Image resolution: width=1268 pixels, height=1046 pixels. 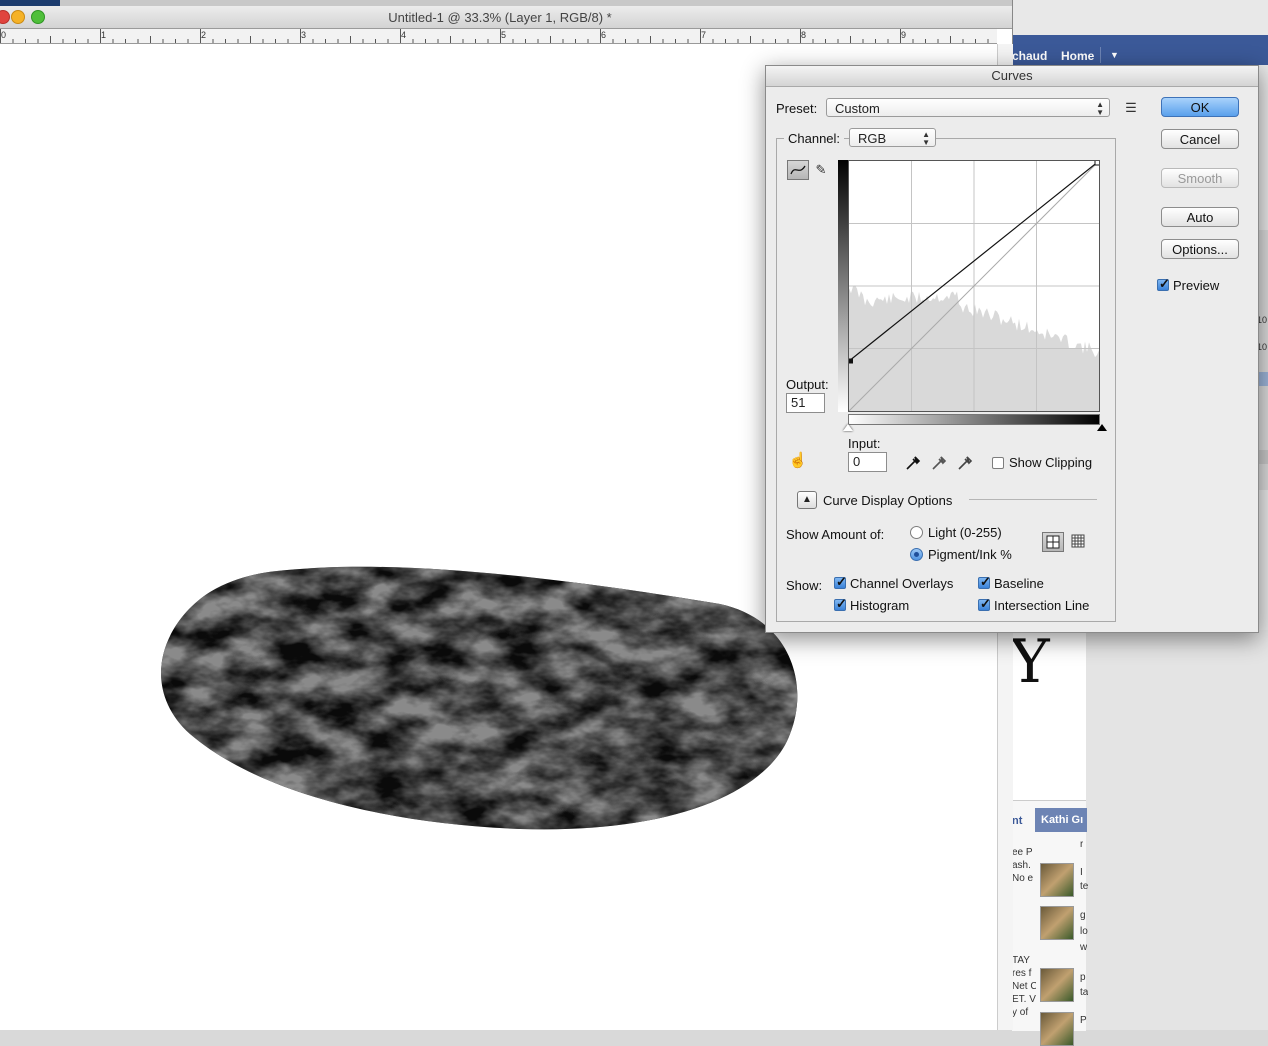 What do you see at coordinates (974, 286) in the screenshot?
I see `curve-graph` at bounding box center [974, 286].